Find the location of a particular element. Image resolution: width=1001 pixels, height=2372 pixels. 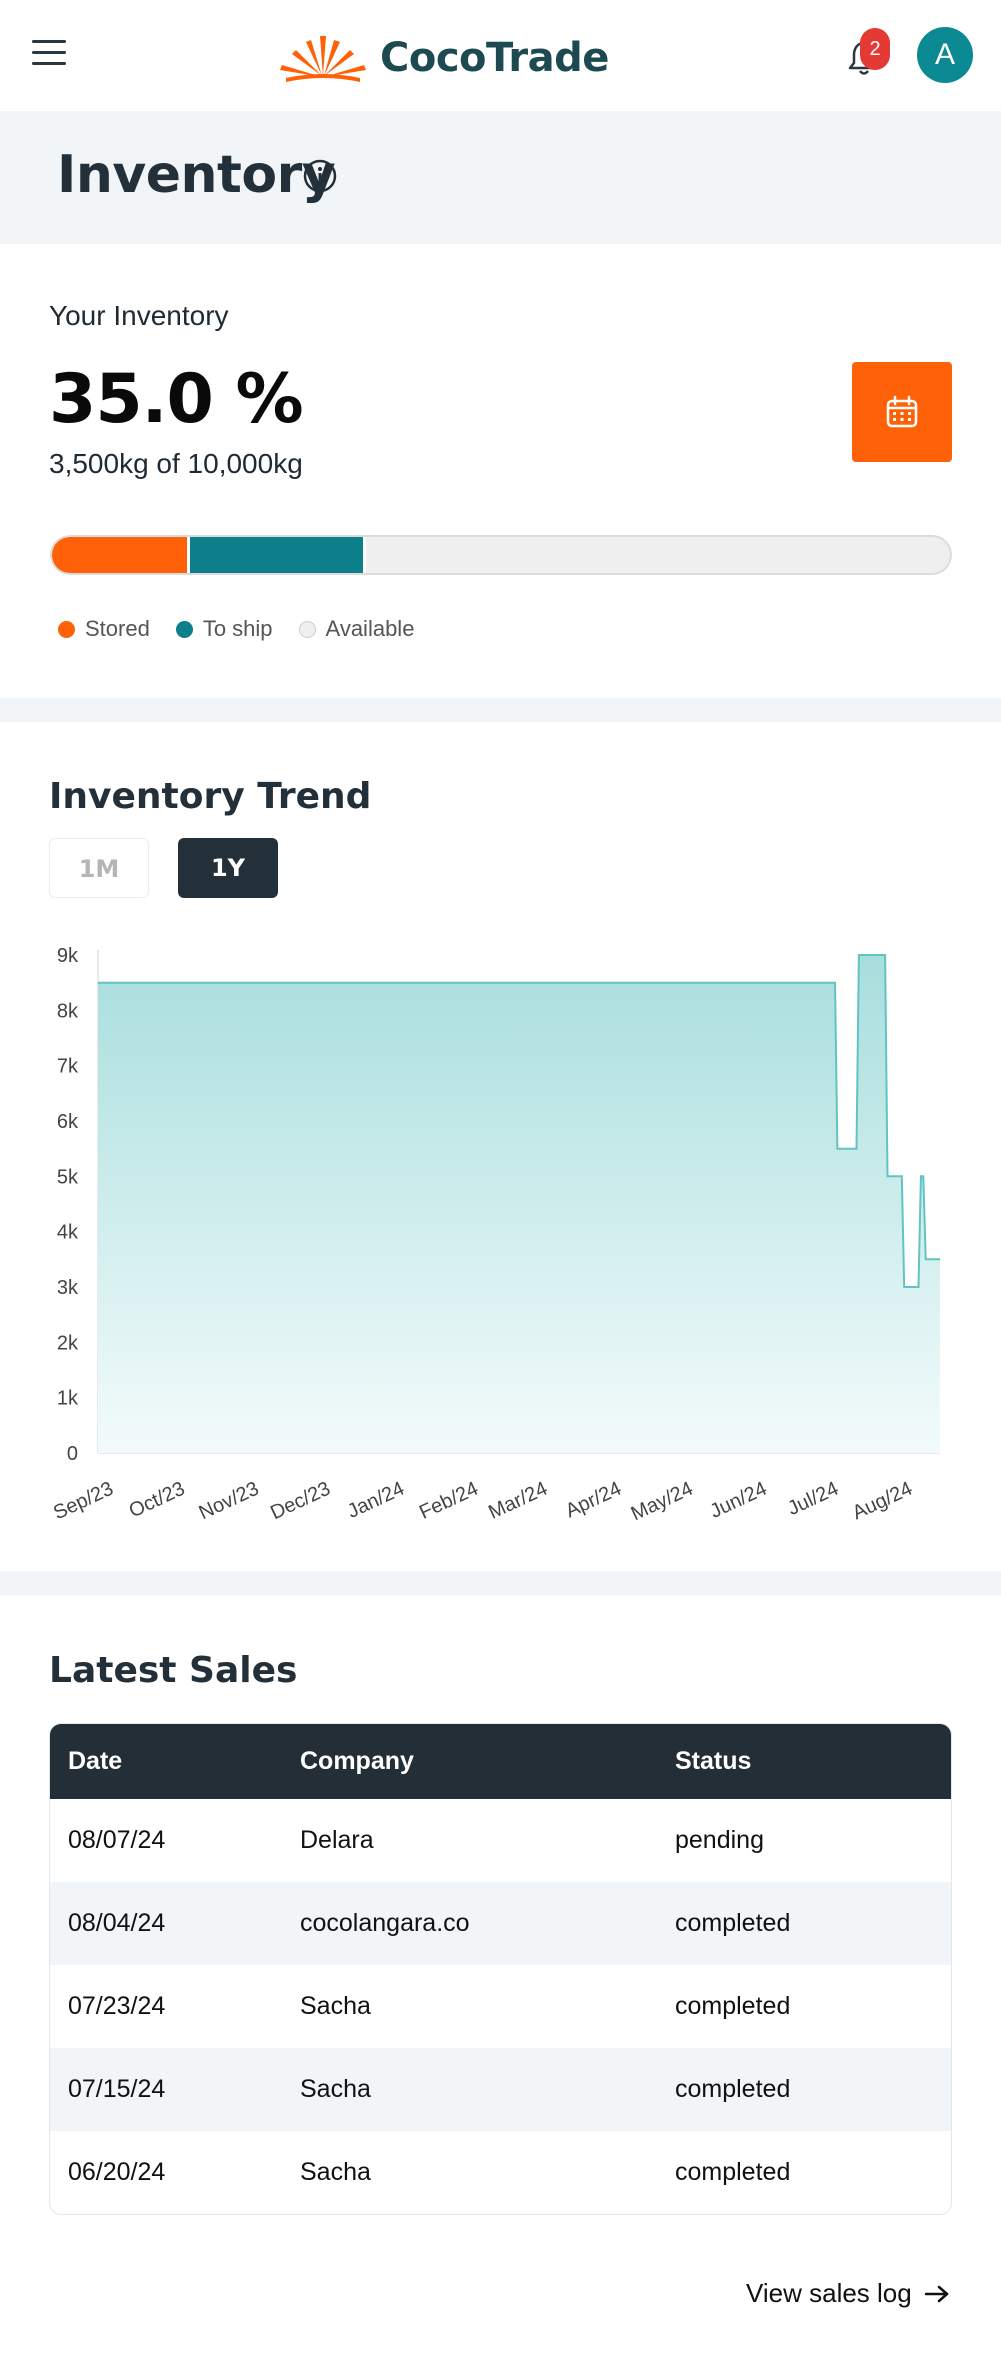

sales-title: Latest Sales is located at coordinates (173, 1670).